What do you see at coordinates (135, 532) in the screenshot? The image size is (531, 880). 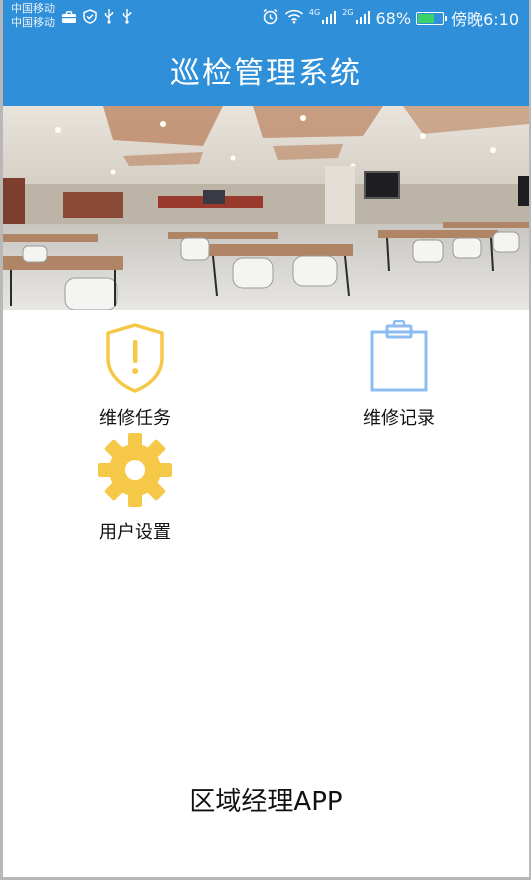 I see `menu-label: 用户设置` at bounding box center [135, 532].